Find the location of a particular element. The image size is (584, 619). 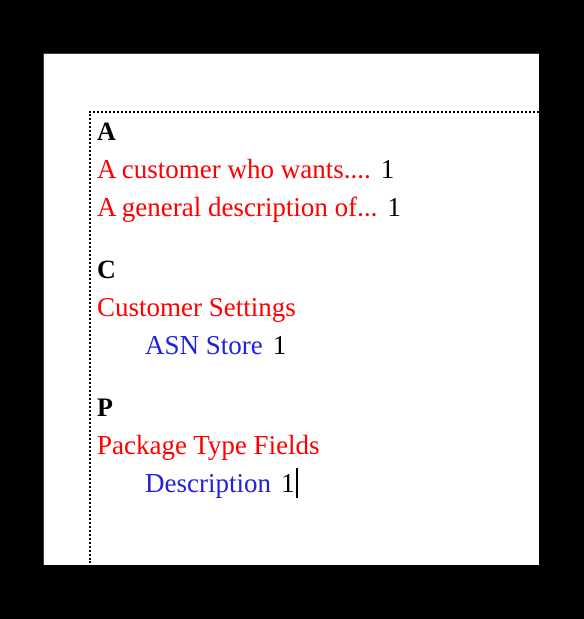

index-entry-text: Description is located at coordinates (208, 483).